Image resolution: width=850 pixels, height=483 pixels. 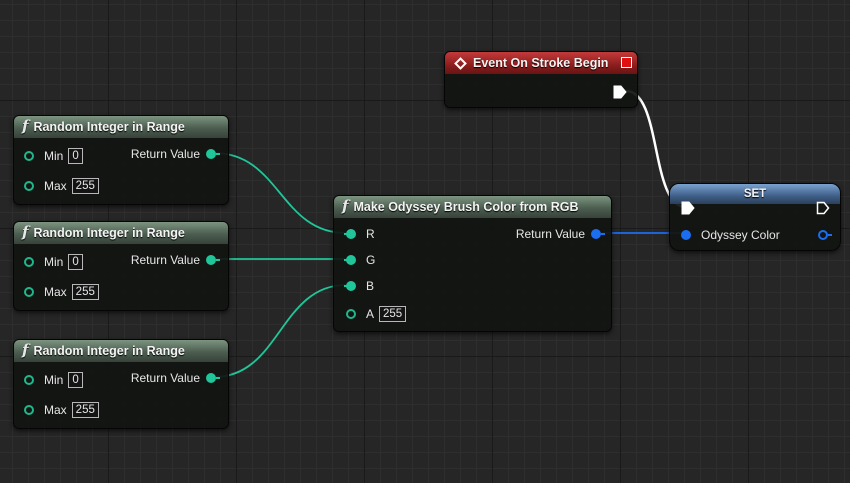 I want to click on odyssey-color-input-pin-icon, so click(x=686, y=235).